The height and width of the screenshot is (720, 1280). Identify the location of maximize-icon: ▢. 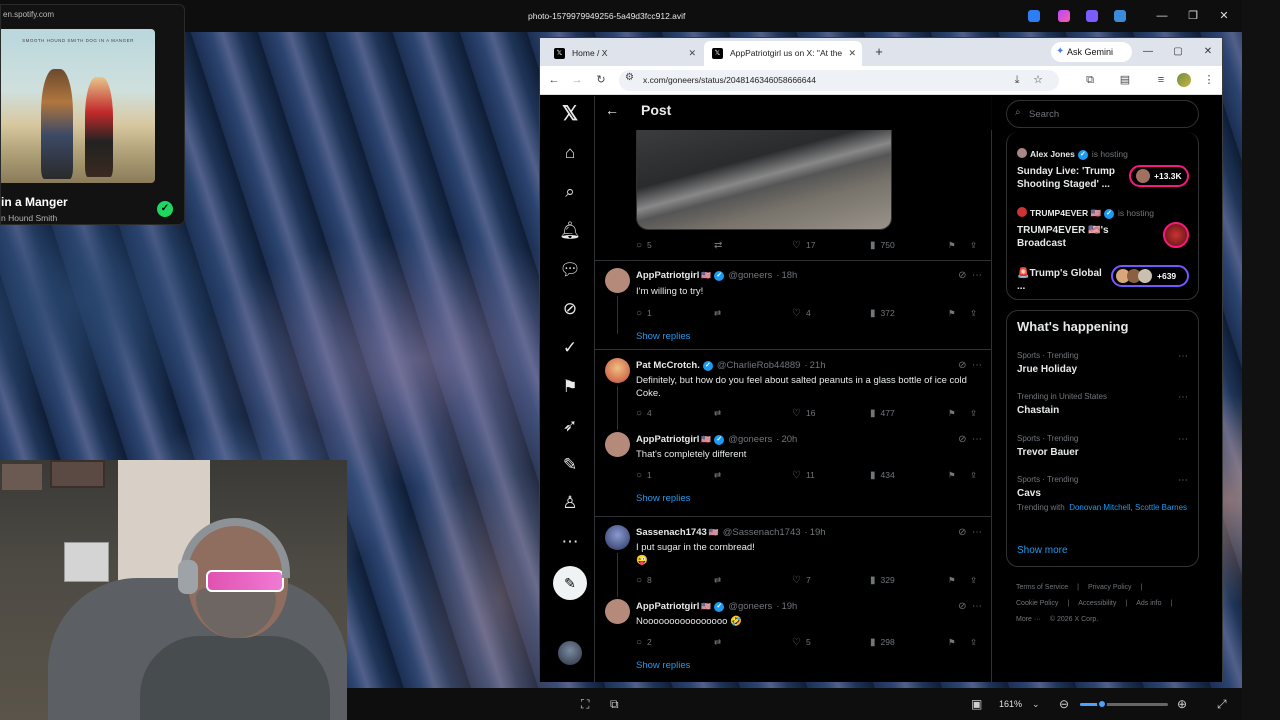
(1178, 52).